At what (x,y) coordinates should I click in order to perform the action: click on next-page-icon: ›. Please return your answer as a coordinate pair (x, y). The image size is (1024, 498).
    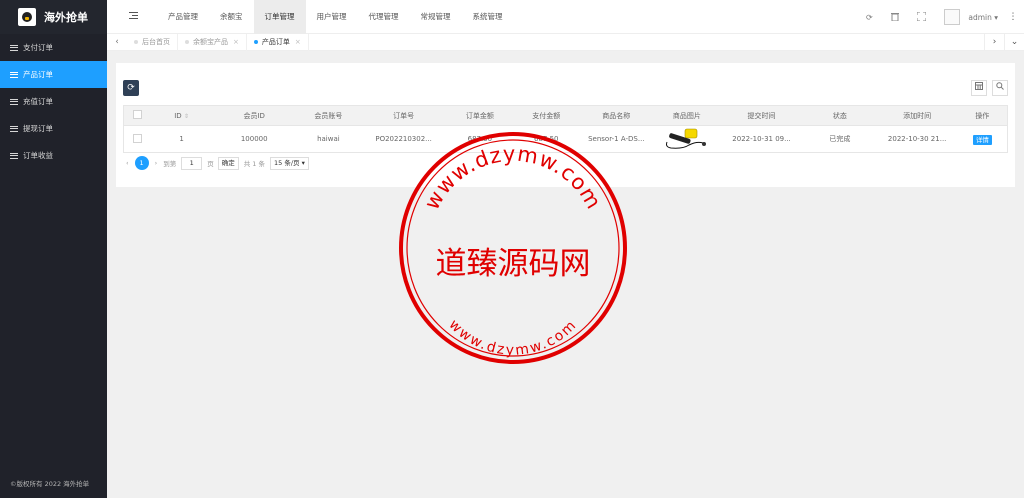
    Looking at the image, I should click on (156, 163).